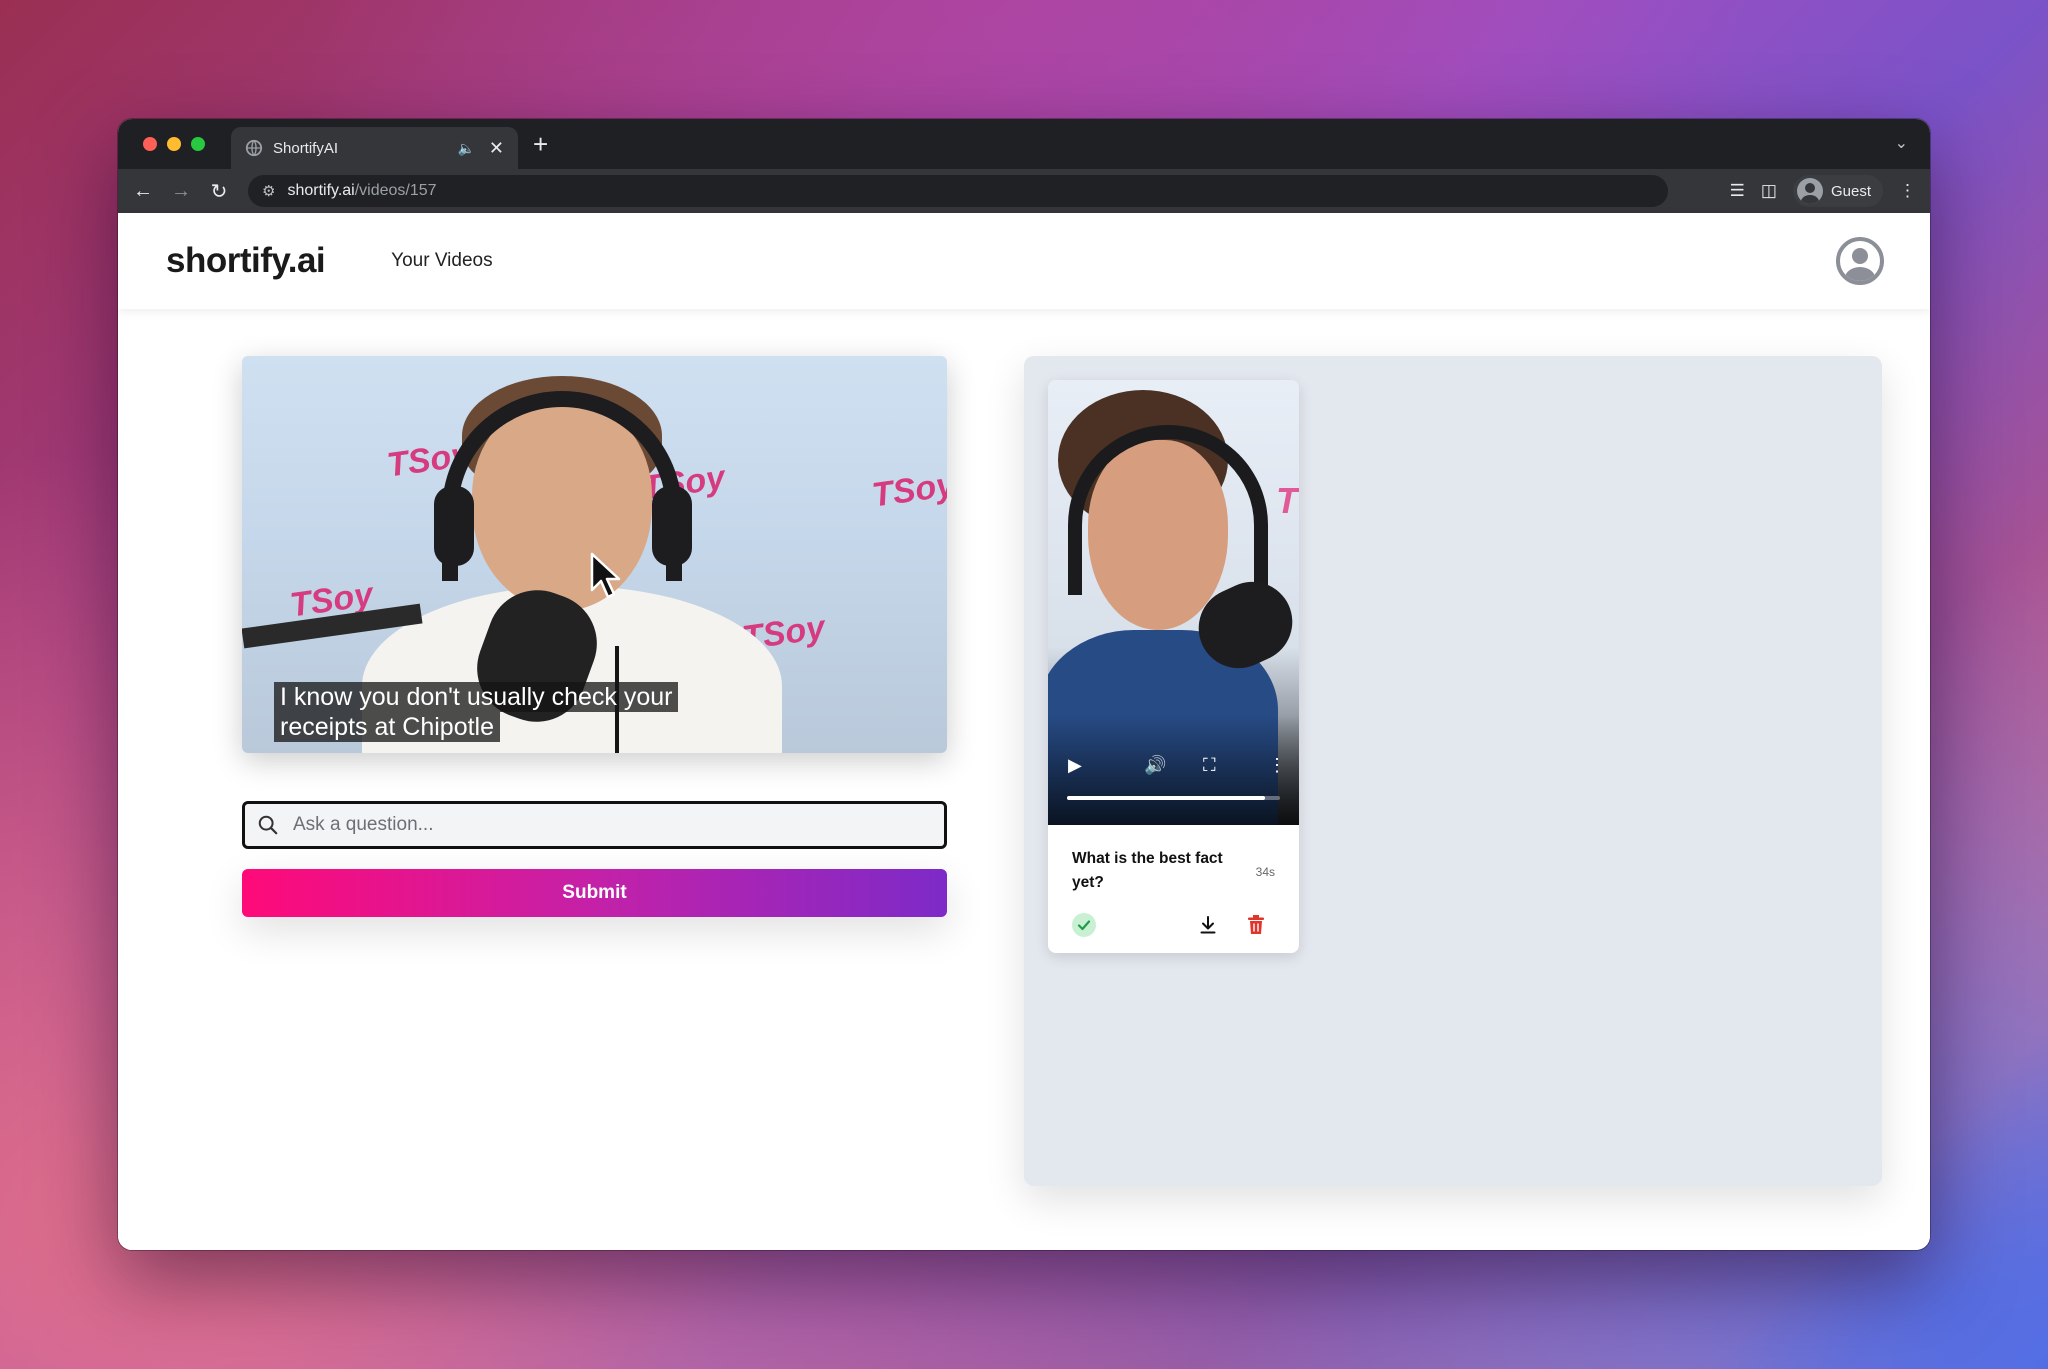 This screenshot has height=1369, width=2048. Describe the element at coordinates (198, 144) in the screenshot. I see `maximize-window-button` at that location.